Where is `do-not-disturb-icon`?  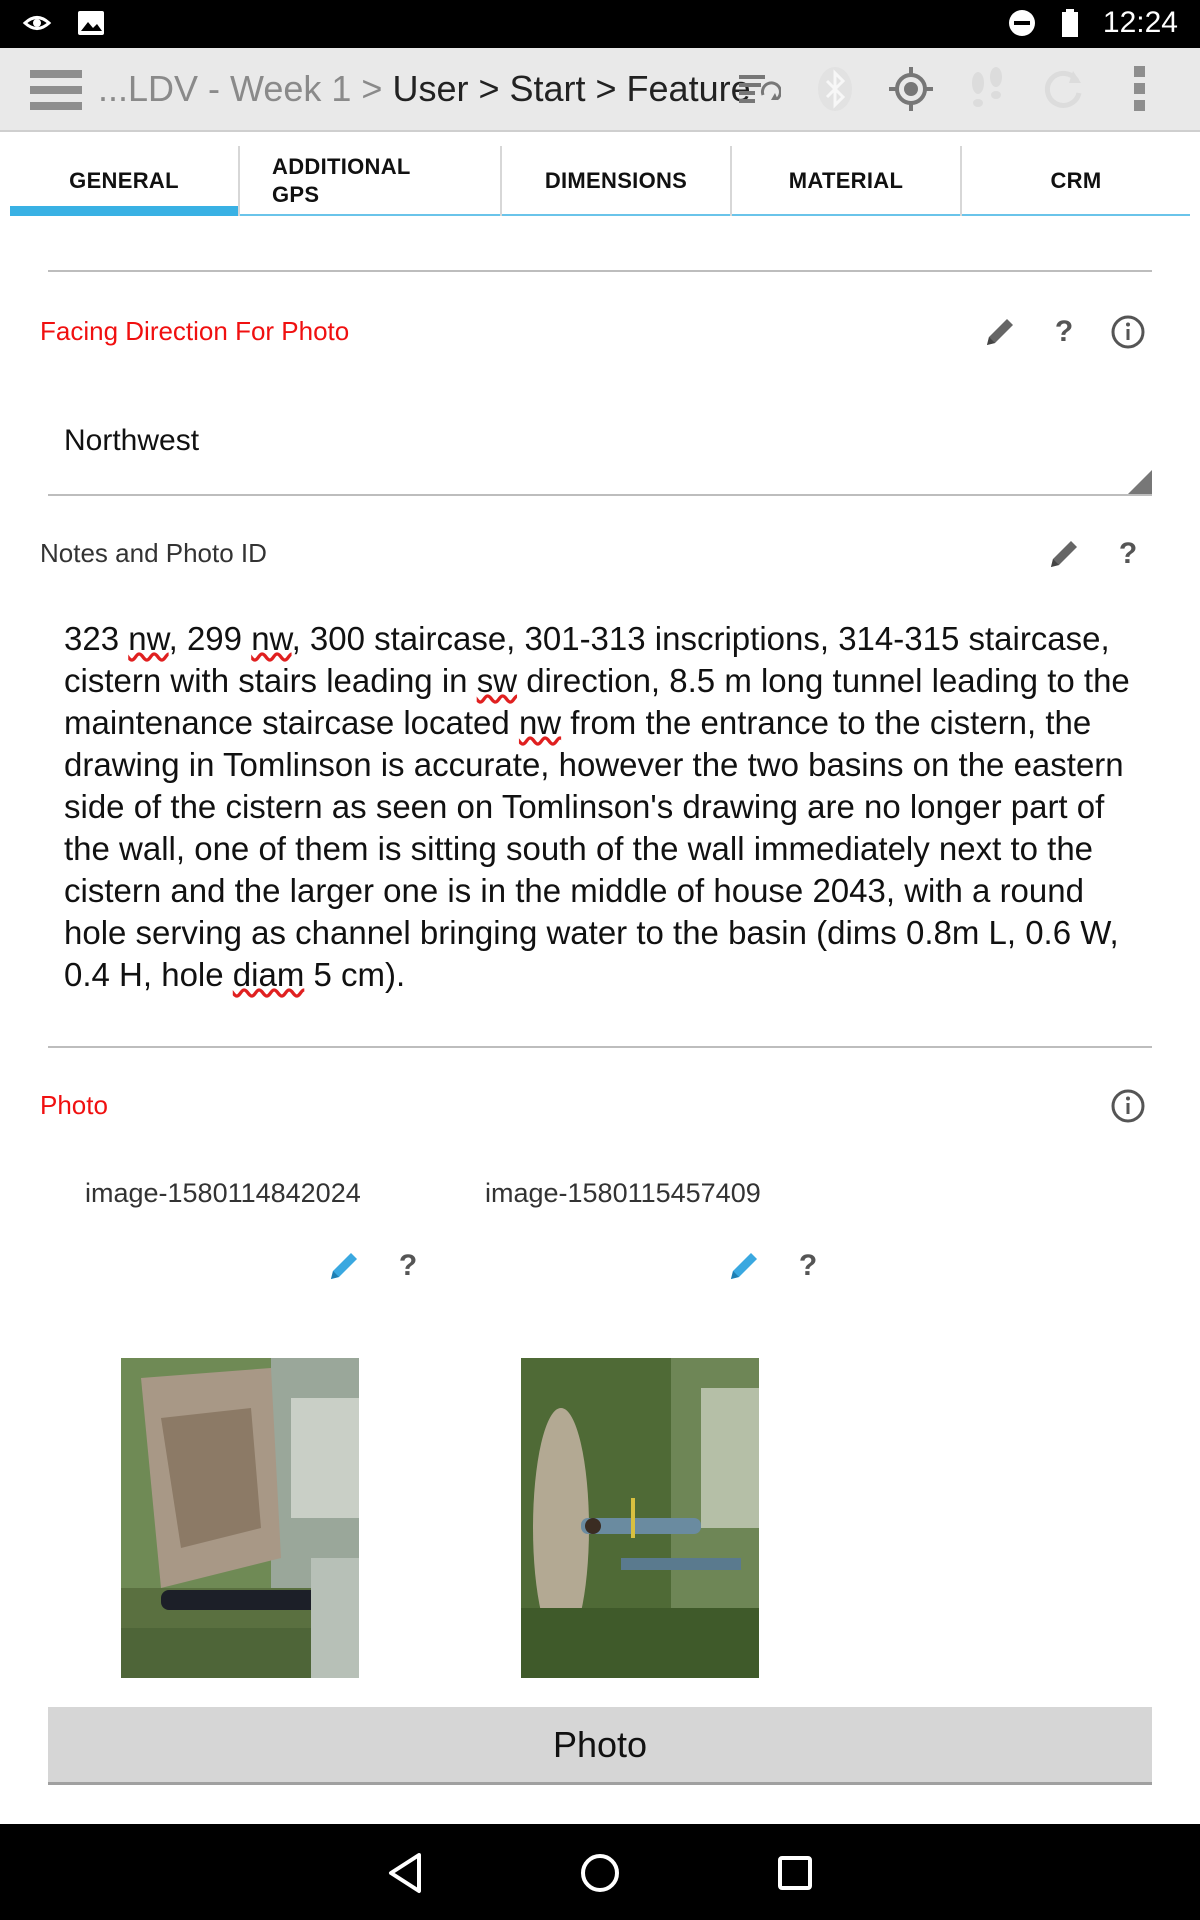 do-not-disturb-icon is located at coordinates (1022, 23).